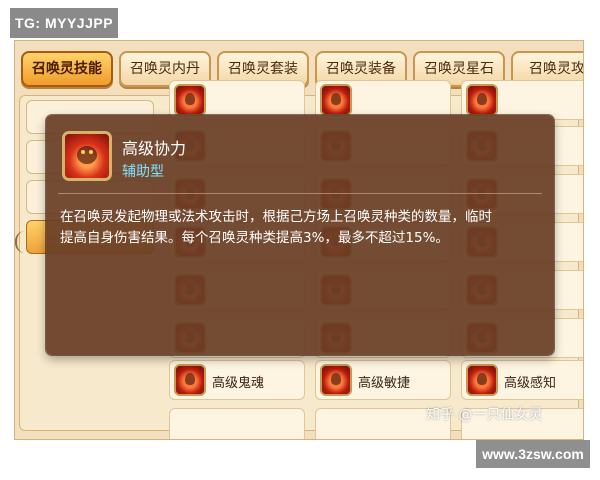  What do you see at coordinates (20, 242) in the screenshot?
I see `scroll-arrow-icon` at bounding box center [20, 242].